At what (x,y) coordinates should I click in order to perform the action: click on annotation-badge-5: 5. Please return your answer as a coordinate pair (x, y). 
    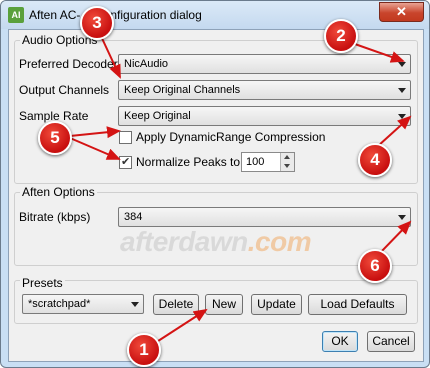
    Looking at the image, I should click on (55, 138).